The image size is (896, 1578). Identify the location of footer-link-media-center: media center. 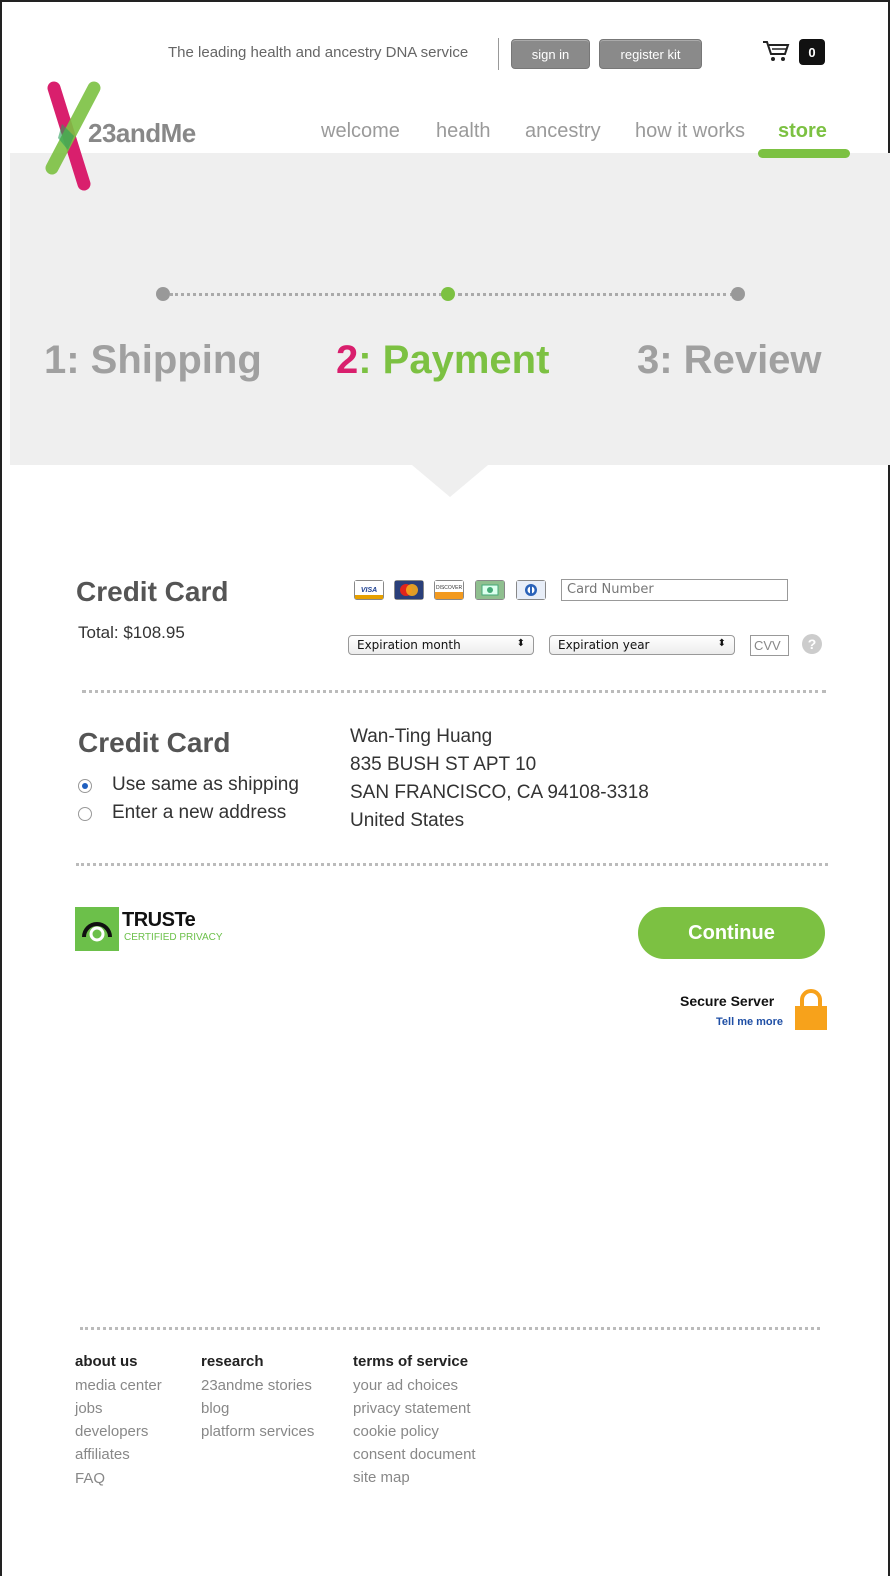
(118, 1385).